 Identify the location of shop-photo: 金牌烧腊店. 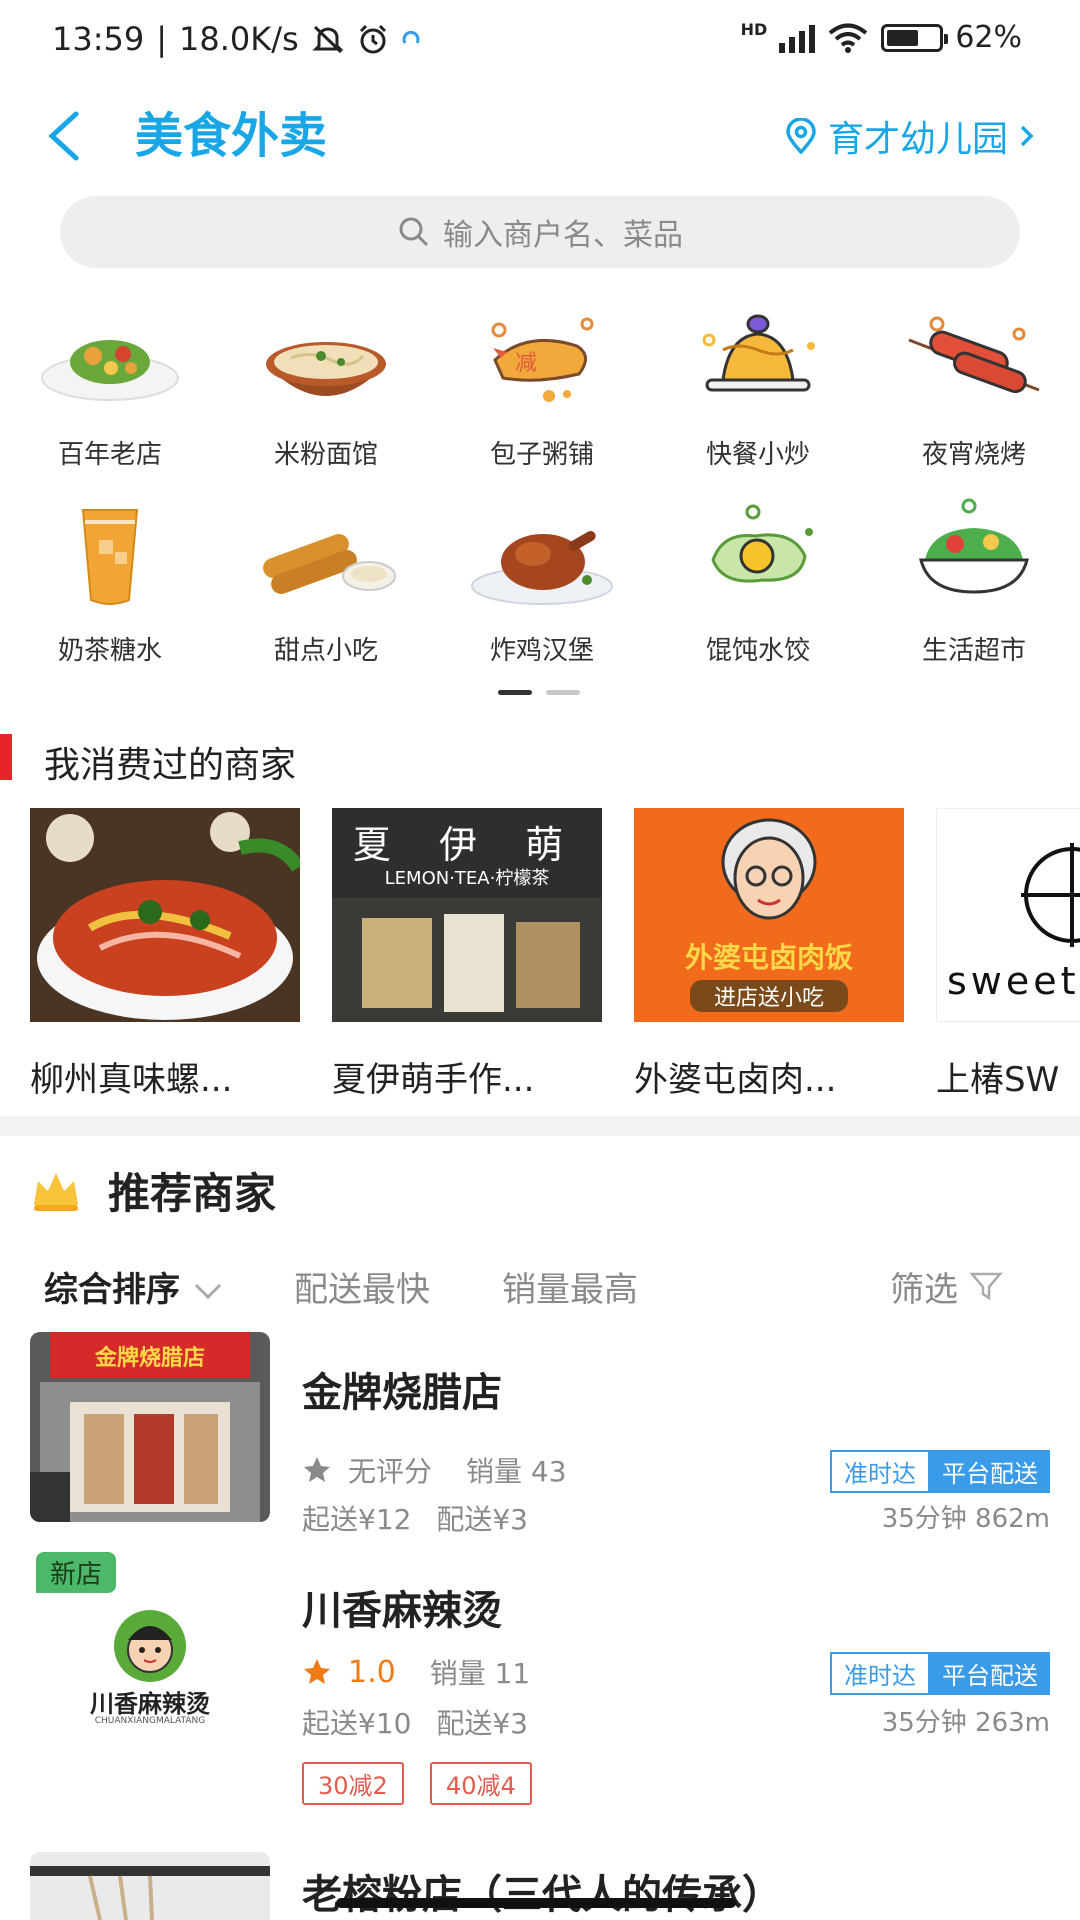
(150, 1427).